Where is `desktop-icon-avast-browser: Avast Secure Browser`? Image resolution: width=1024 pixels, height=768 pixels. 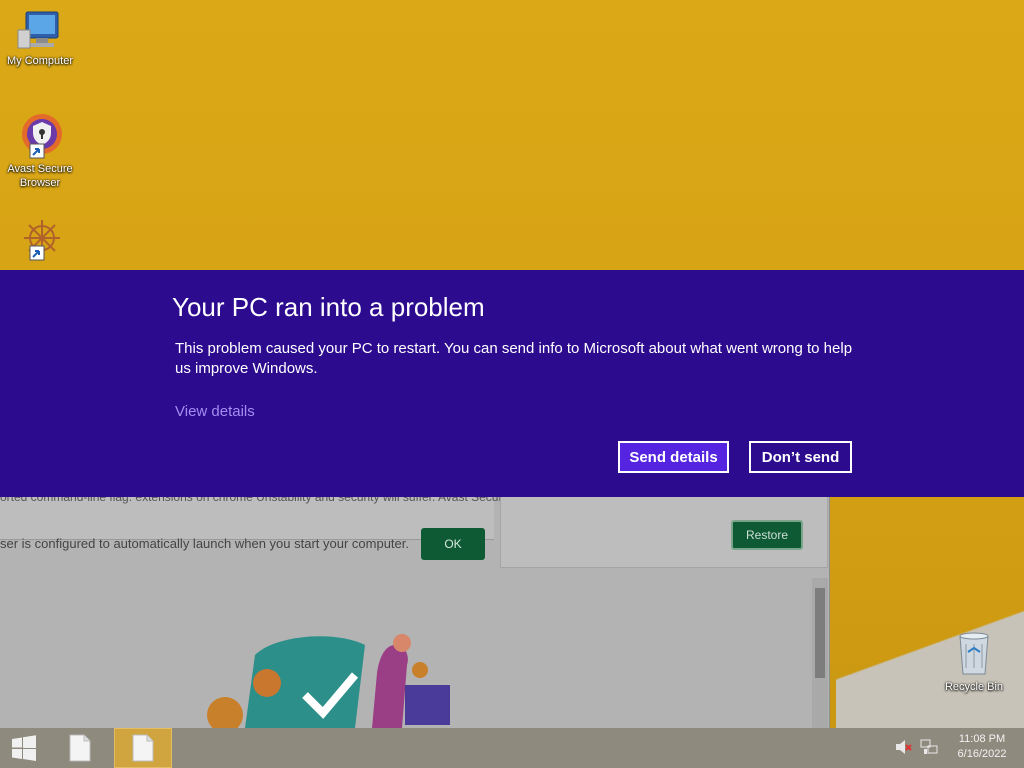
desktop-icon-avast-browser: Avast Secure Browser is located at coordinates (40, 151).